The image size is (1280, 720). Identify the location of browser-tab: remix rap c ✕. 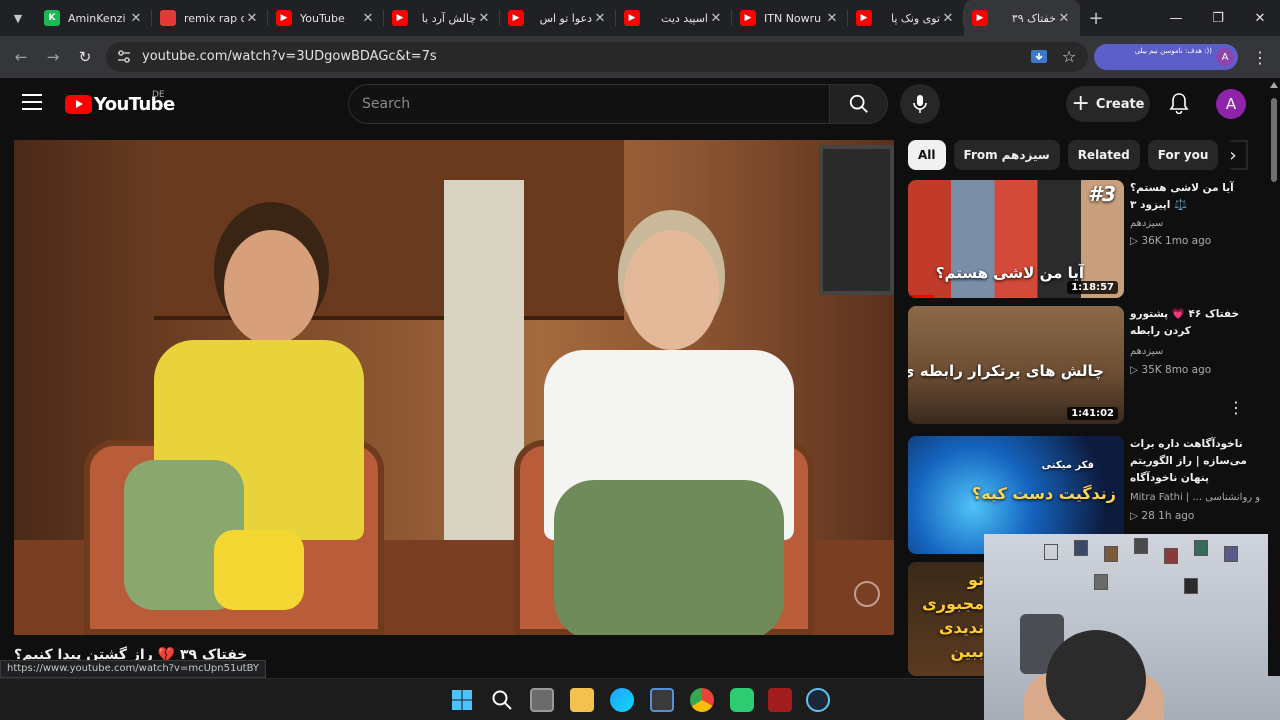
(210, 18).